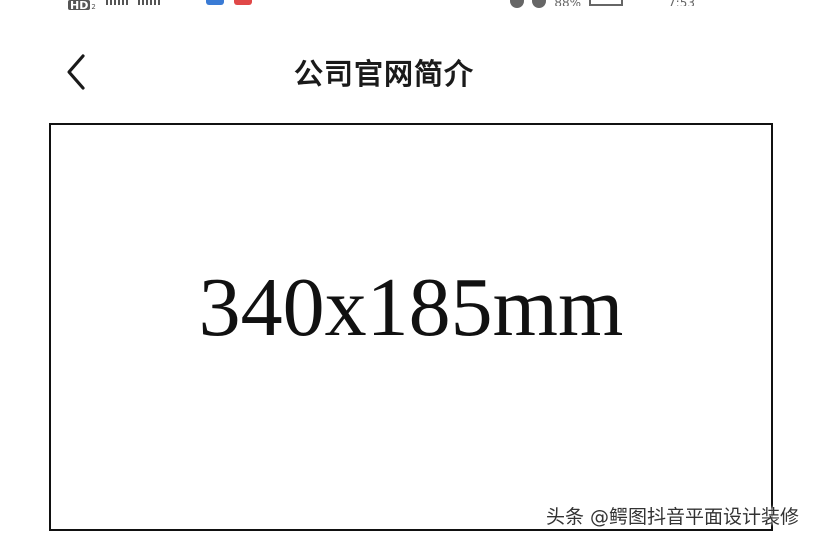 The image size is (813, 543). Describe the element at coordinates (383, 74) in the screenshot. I see `page-title: 公司官网简介` at that location.